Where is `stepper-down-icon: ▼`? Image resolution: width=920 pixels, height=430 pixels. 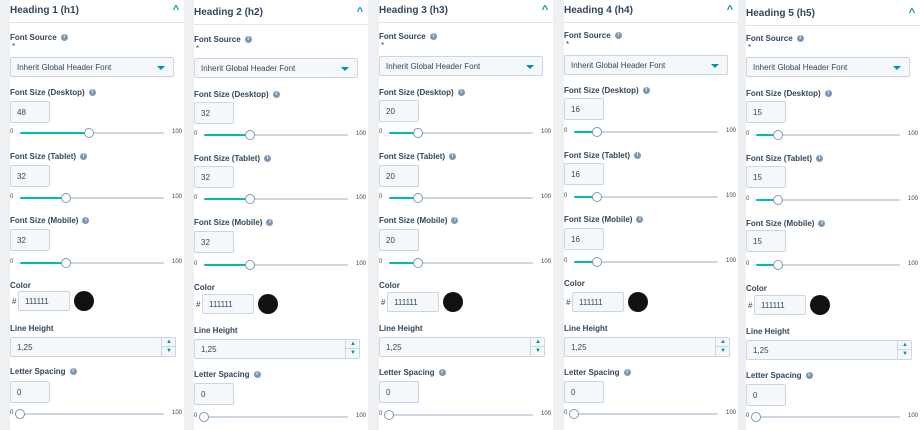
stepper-down-icon: ▼ is located at coordinates (538, 351).